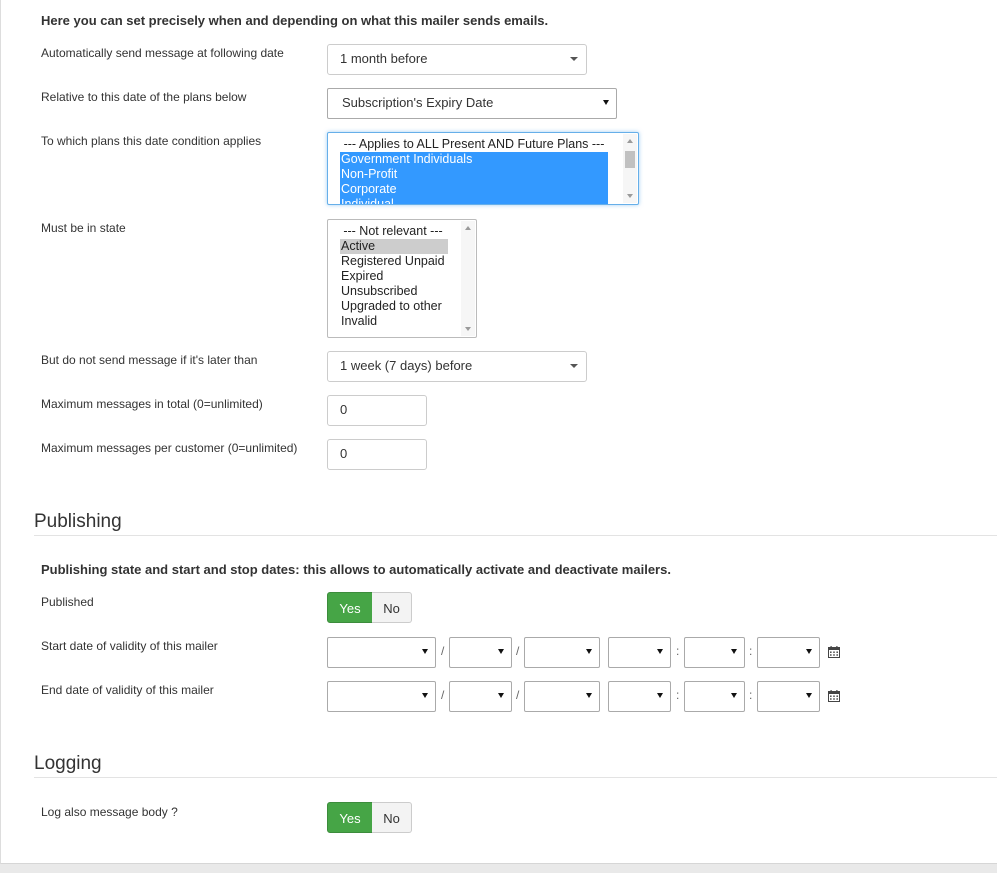 The width and height of the screenshot is (997, 873). What do you see at coordinates (474, 159) in the screenshot?
I see `plan-option: Government Individuals` at bounding box center [474, 159].